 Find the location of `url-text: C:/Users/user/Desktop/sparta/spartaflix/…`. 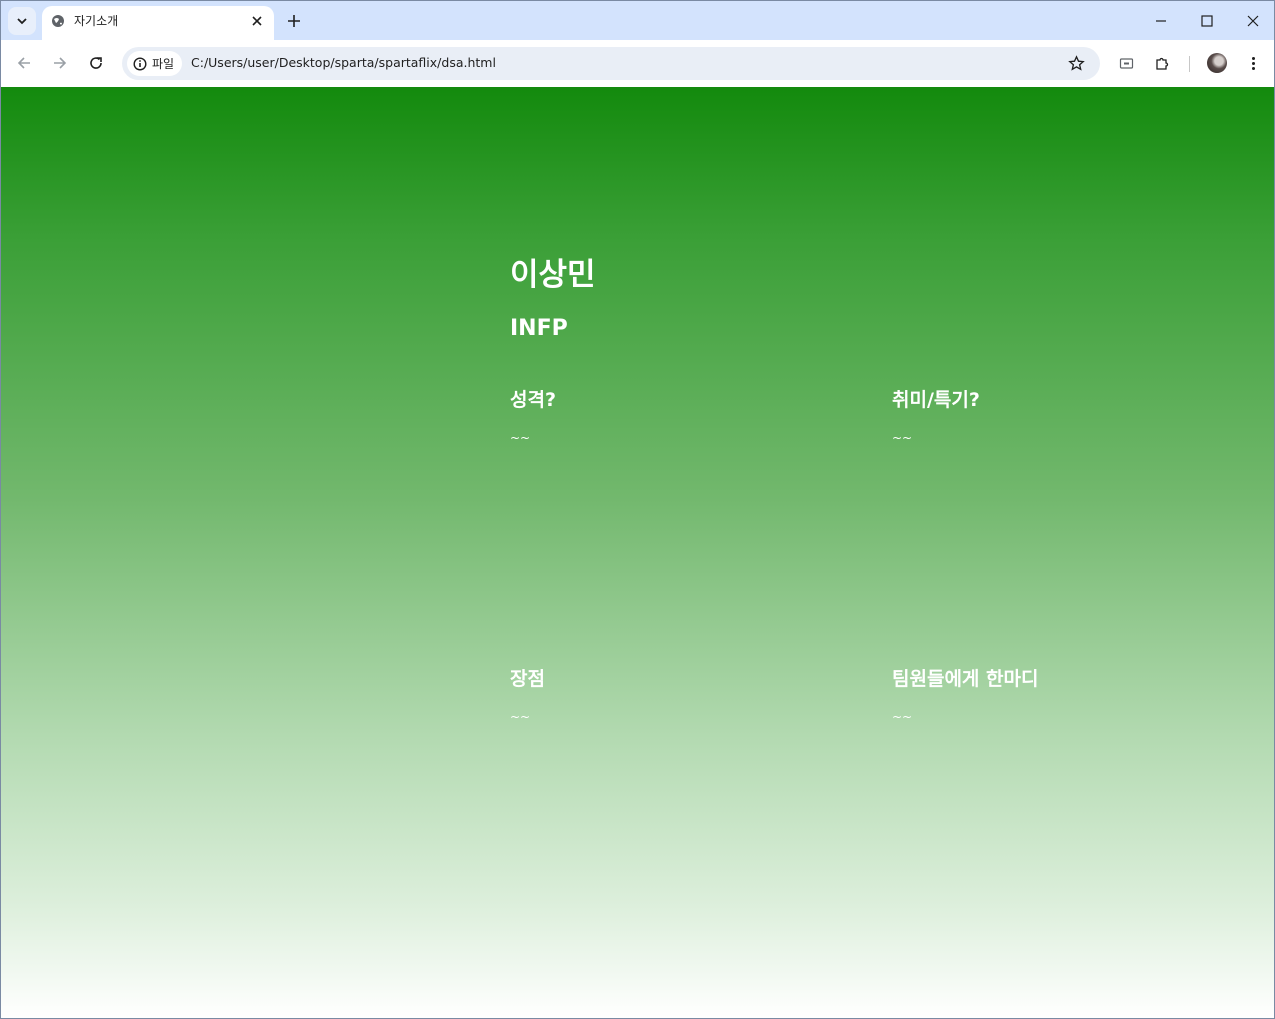

url-text: C:/Users/user/Desktop/sparta/spartaflix/… is located at coordinates (343, 62).